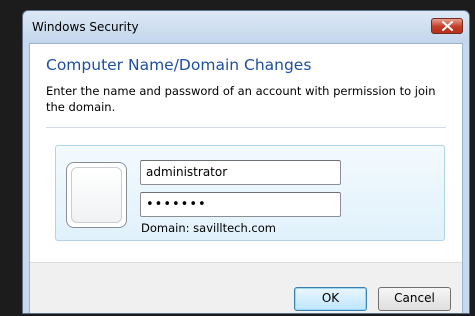 Image resolution: width=475 pixels, height=316 pixels. What do you see at coordinates (246, 127) in the screenshot?
I see `separator` at bounding box center [246, 127].